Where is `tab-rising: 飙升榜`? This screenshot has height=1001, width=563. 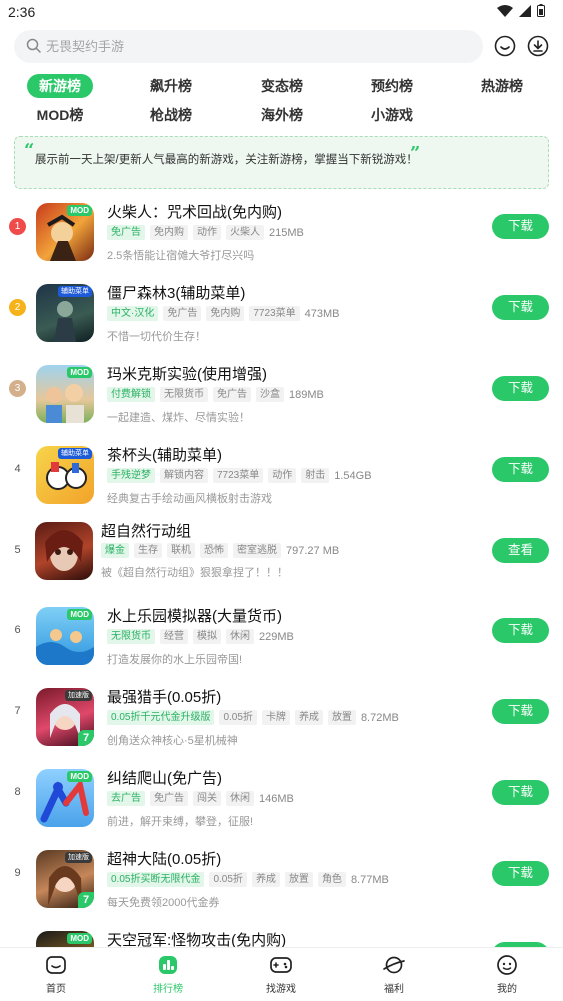 tab-rising: 飙升榜 is located at coordinates (171, 86).